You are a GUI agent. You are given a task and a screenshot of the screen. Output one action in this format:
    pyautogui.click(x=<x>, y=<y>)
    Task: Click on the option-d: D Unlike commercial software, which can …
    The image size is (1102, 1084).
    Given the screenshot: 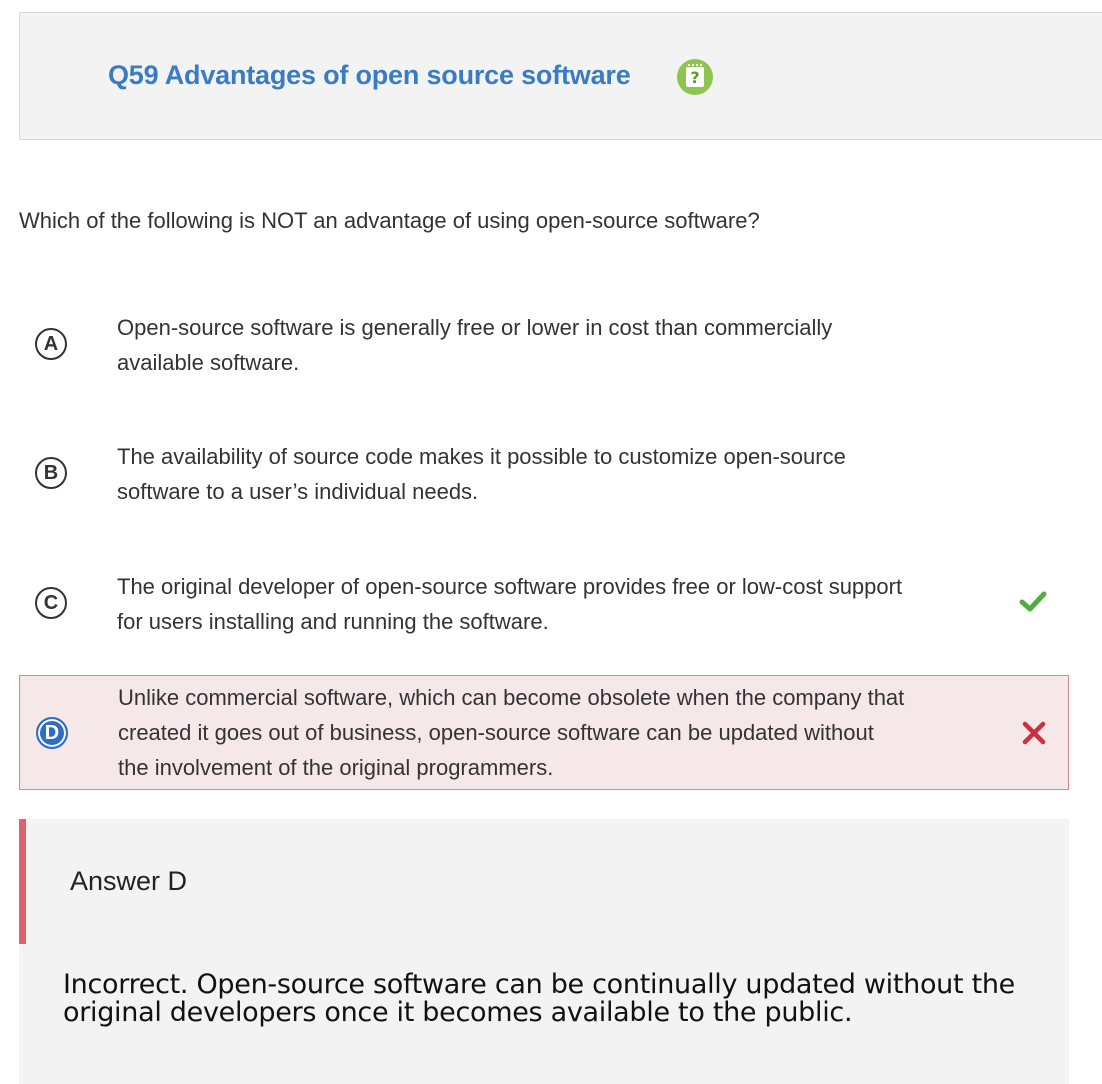 What is the action you would take?
    pyautogui.click(x=544, y=732)
    